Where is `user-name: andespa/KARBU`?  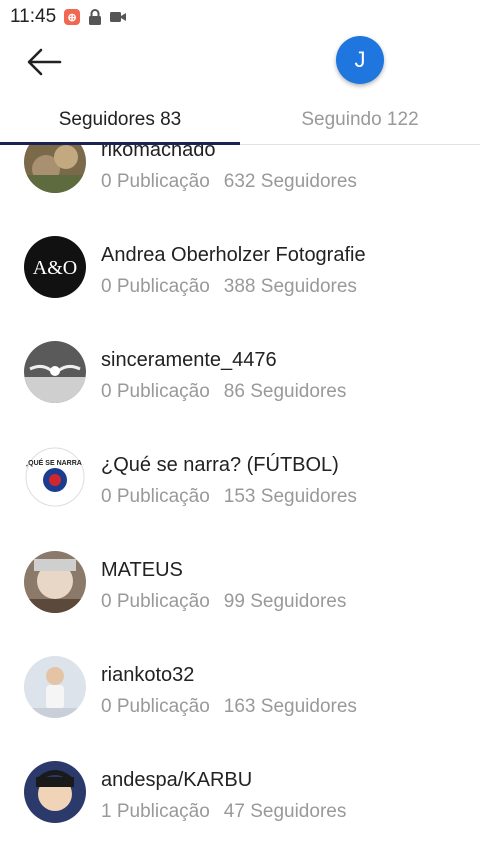 user-name: andespa/KARBU is located at coordinates (176, 780).